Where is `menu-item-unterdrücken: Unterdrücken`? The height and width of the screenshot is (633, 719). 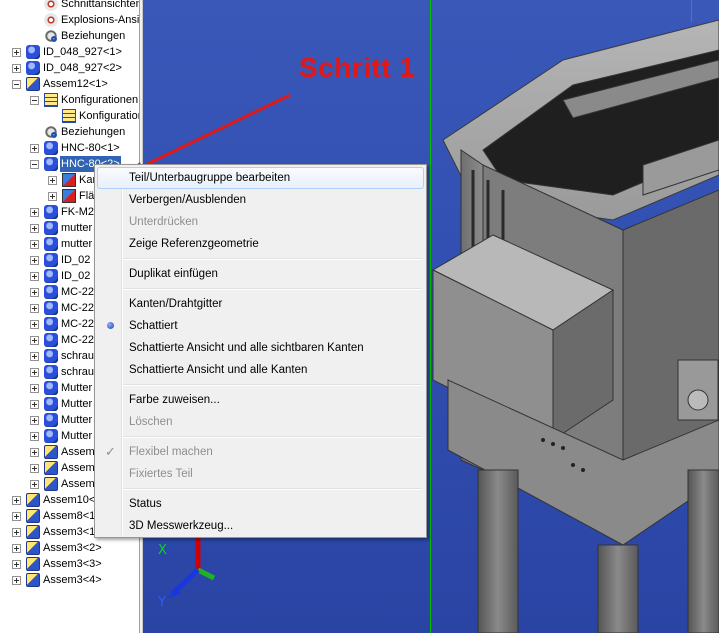
menu-item-unterdrücken: Unterdrücken is located at coordinates (260, 222).